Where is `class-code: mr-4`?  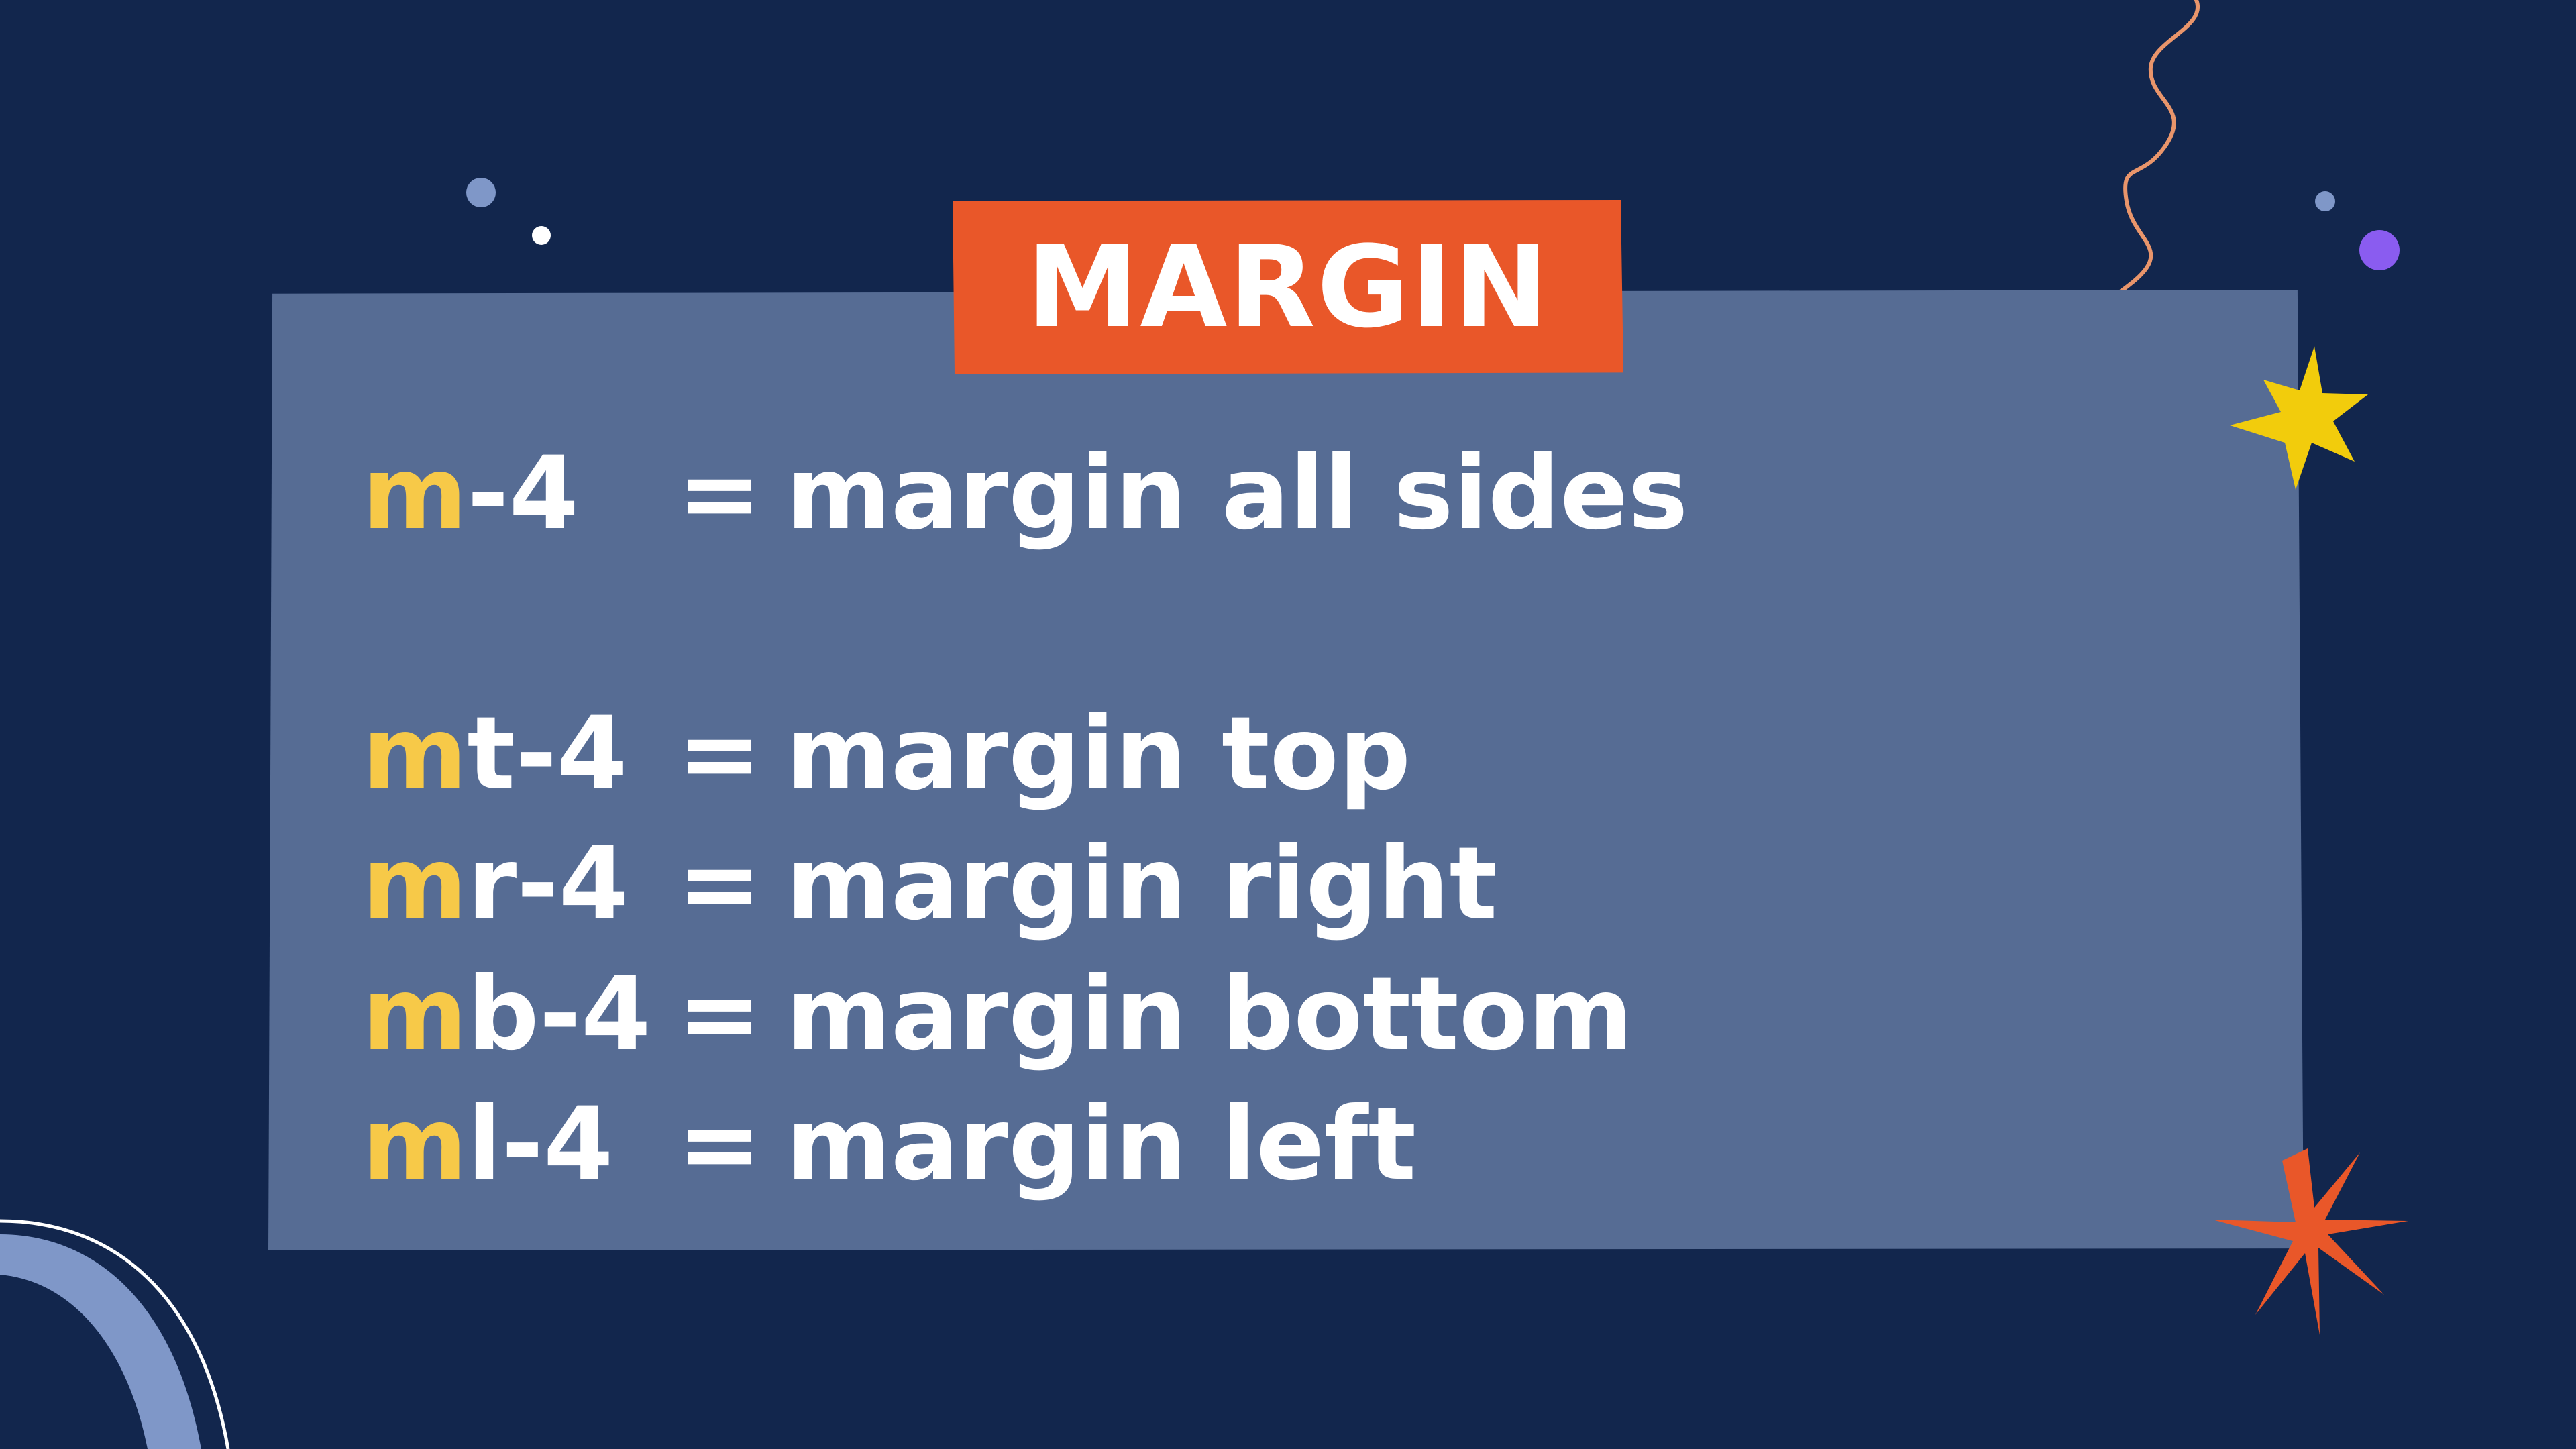
class-code: mr-4 is located at coordinates (520, 884).